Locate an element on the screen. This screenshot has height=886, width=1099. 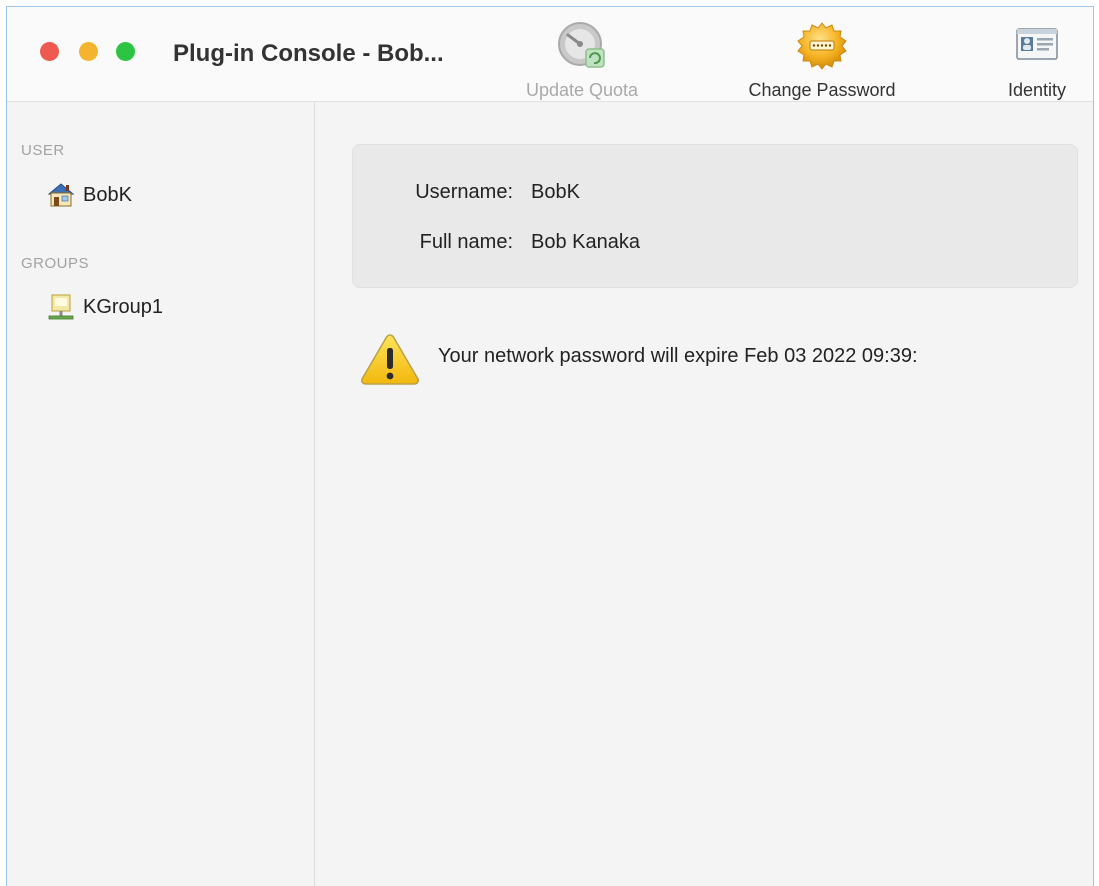
change-password-button: Change Password is located at coordinates (822, 59).